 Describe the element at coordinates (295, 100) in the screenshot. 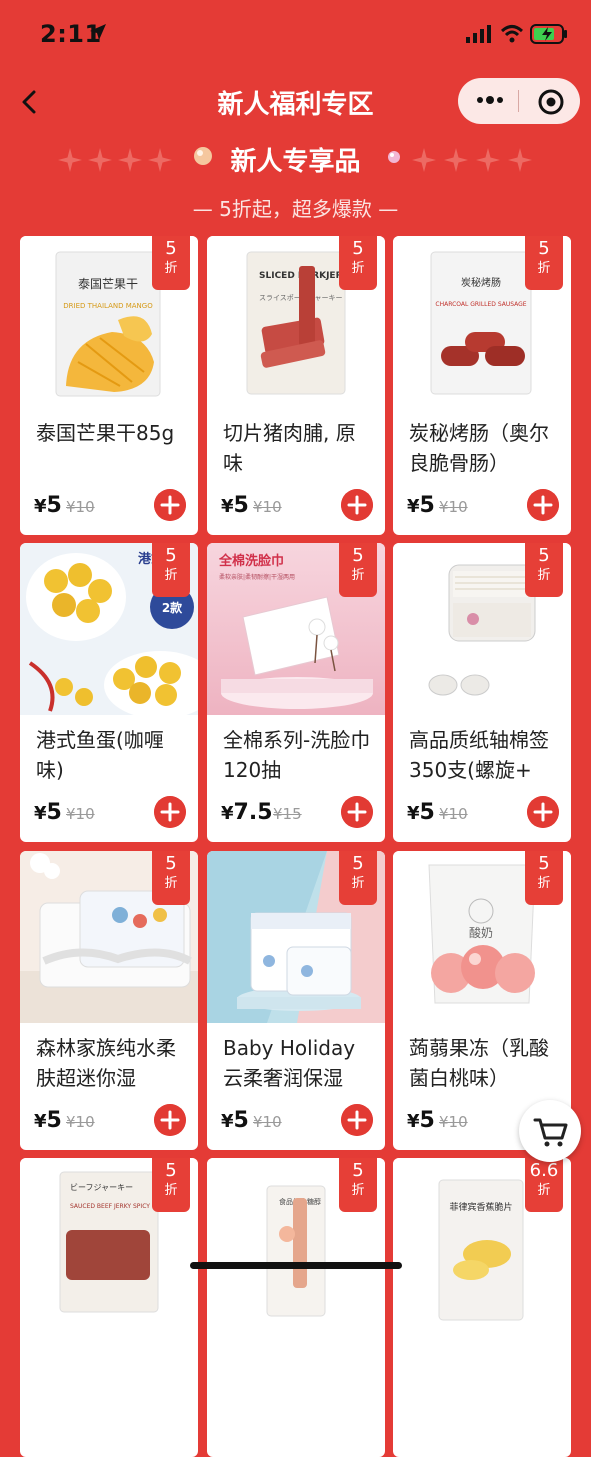

I see `navbar: 新人福利专区` at that location.